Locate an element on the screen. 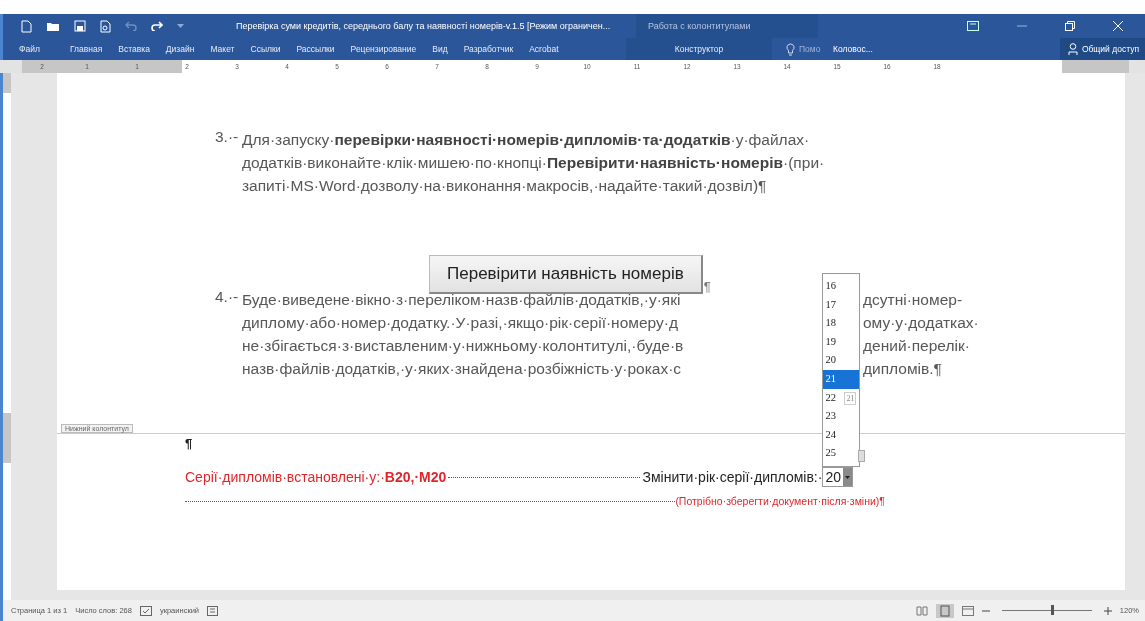  new-document-icon is located at coordinates (26, 26).